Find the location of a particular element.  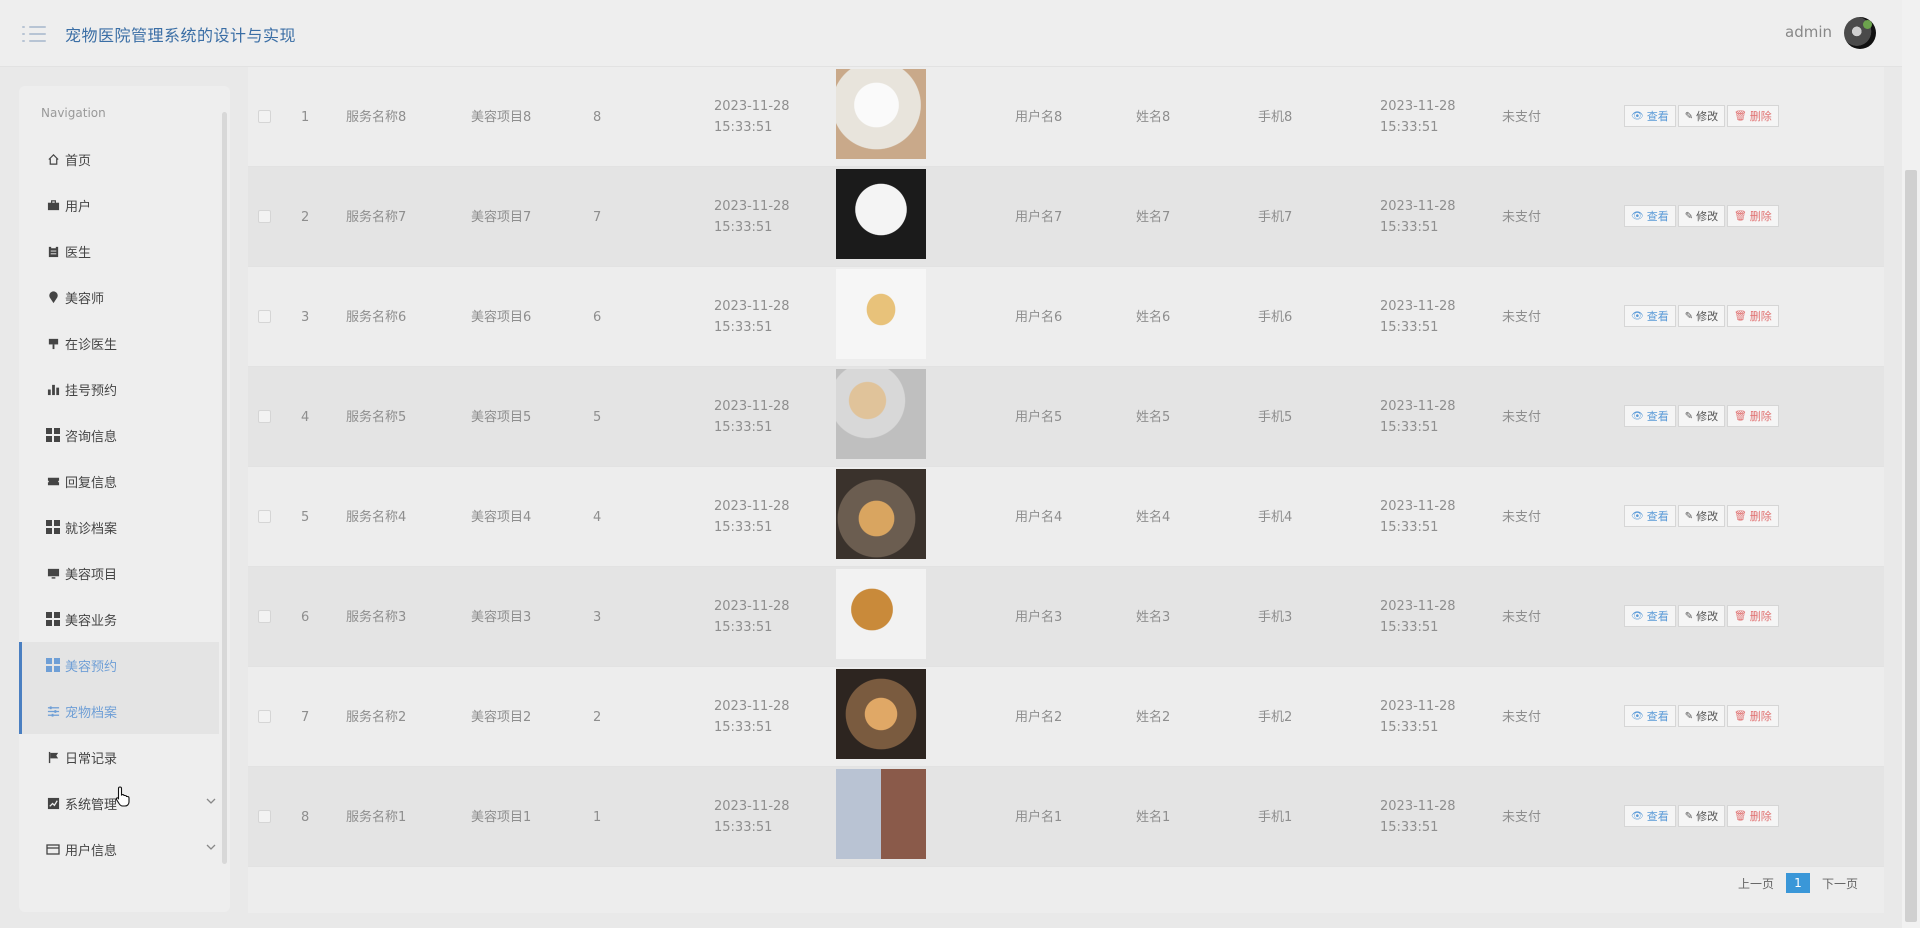

username: 用户名4 is located at coordinates (1039, 517).